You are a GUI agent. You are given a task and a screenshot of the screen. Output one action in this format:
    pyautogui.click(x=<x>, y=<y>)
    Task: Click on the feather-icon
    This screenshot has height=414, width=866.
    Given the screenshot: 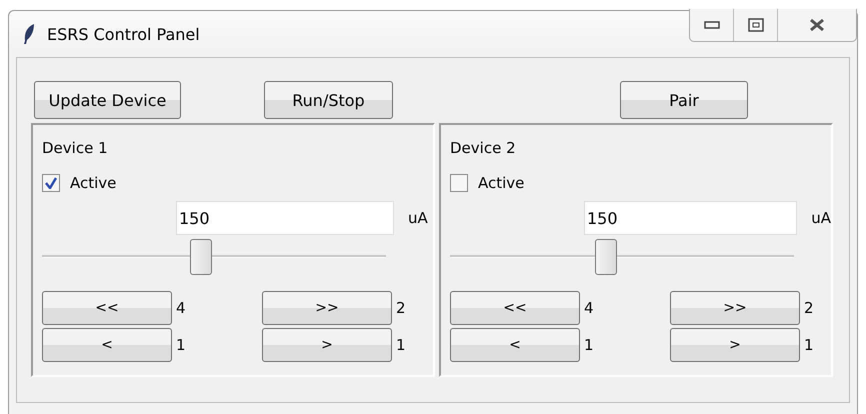 What is the action you would take?
    pyautogui.click(x=29, y=34)
    